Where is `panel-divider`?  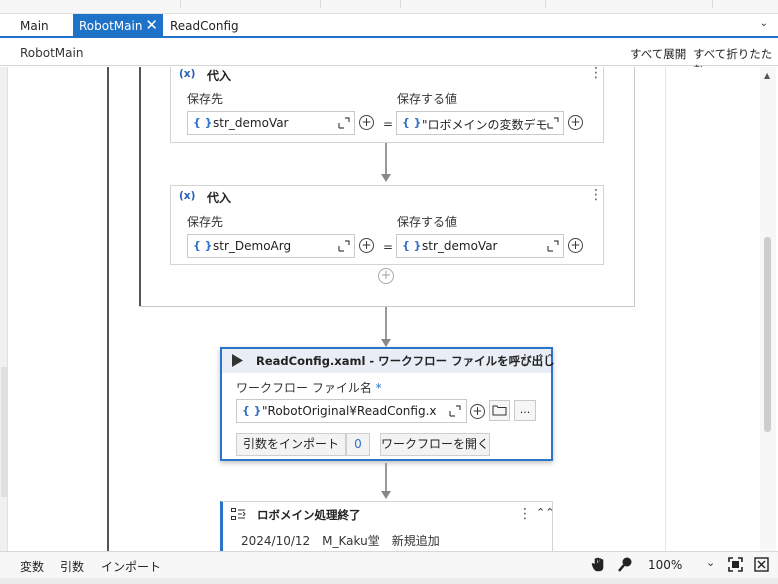 panel-divider is located at coordinates (665, 309).